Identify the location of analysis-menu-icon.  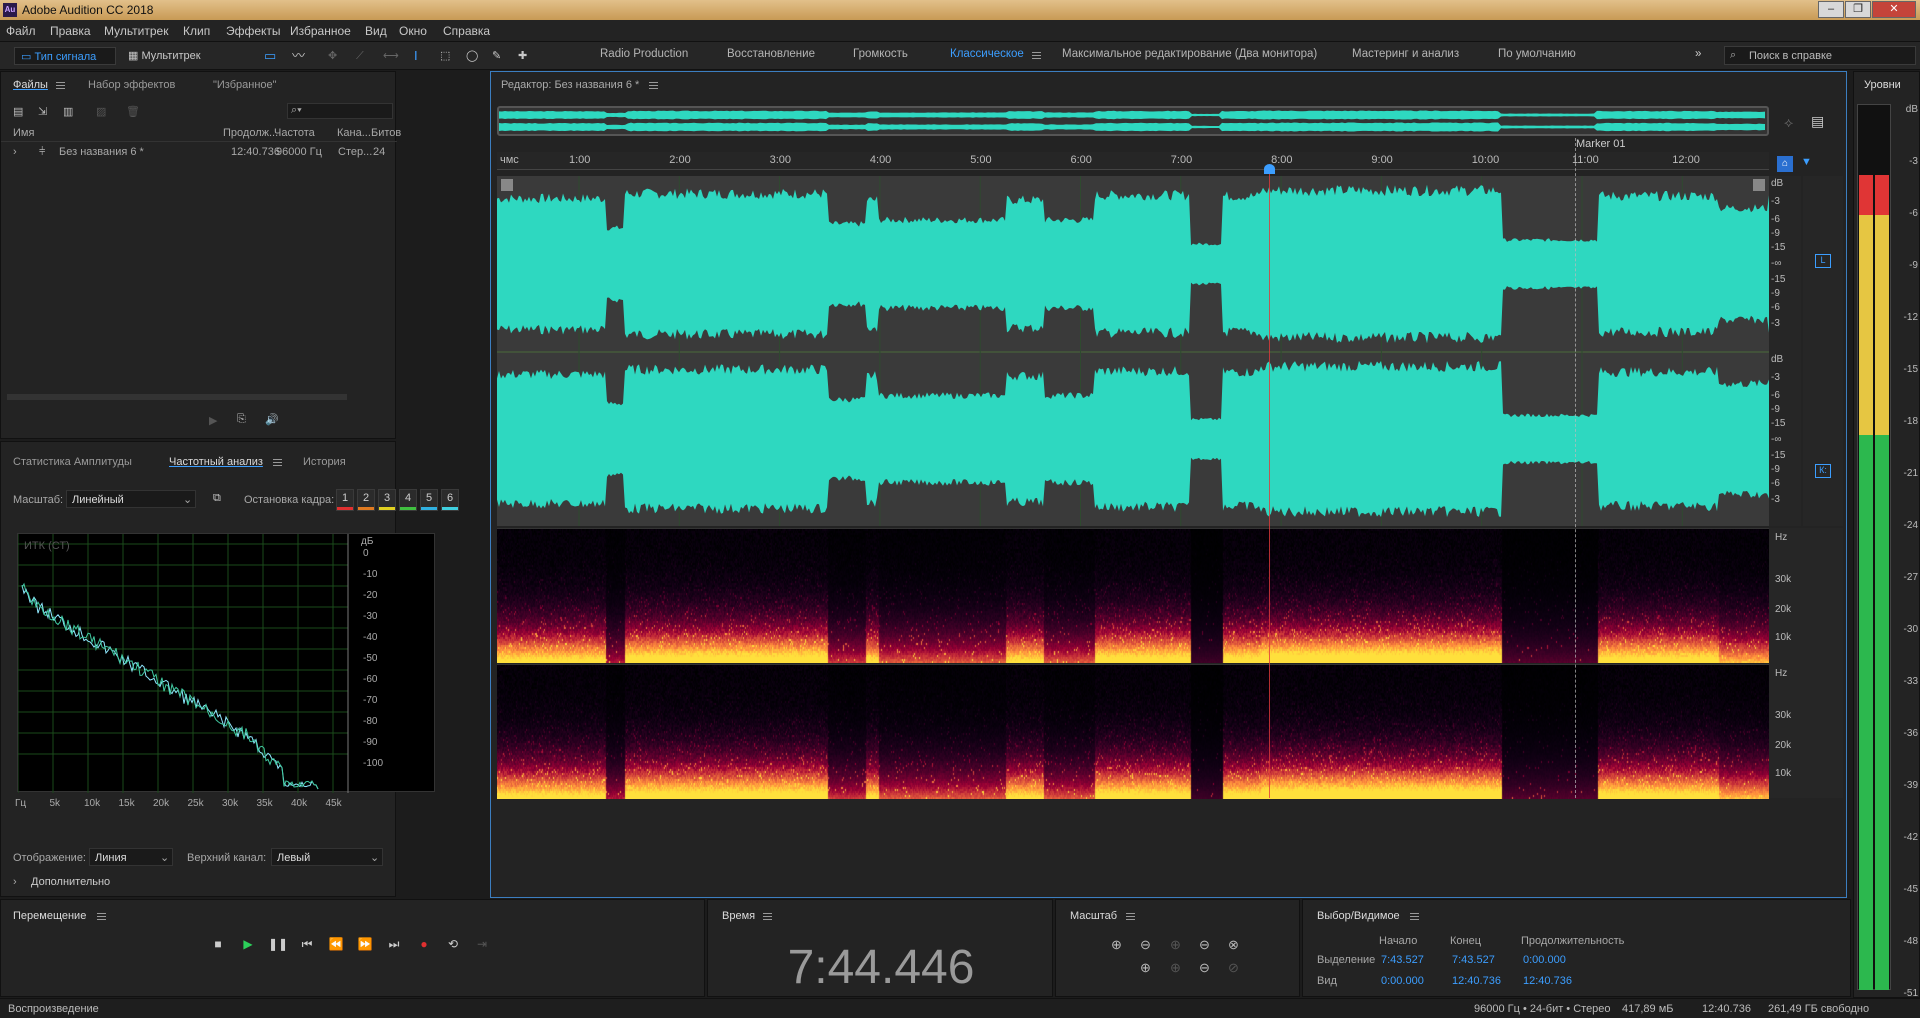
(277, 462).